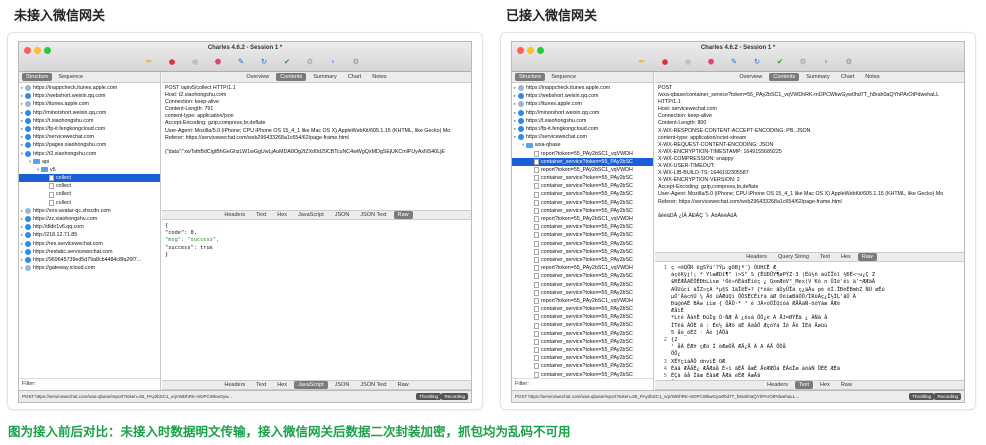 The height and width of the screenshot is (445, 986). What do you see at coordinates (582, 145) in the screenshot?
I see `tree-item: ▾ wxa-qbase` at bounding box center [582, 145].